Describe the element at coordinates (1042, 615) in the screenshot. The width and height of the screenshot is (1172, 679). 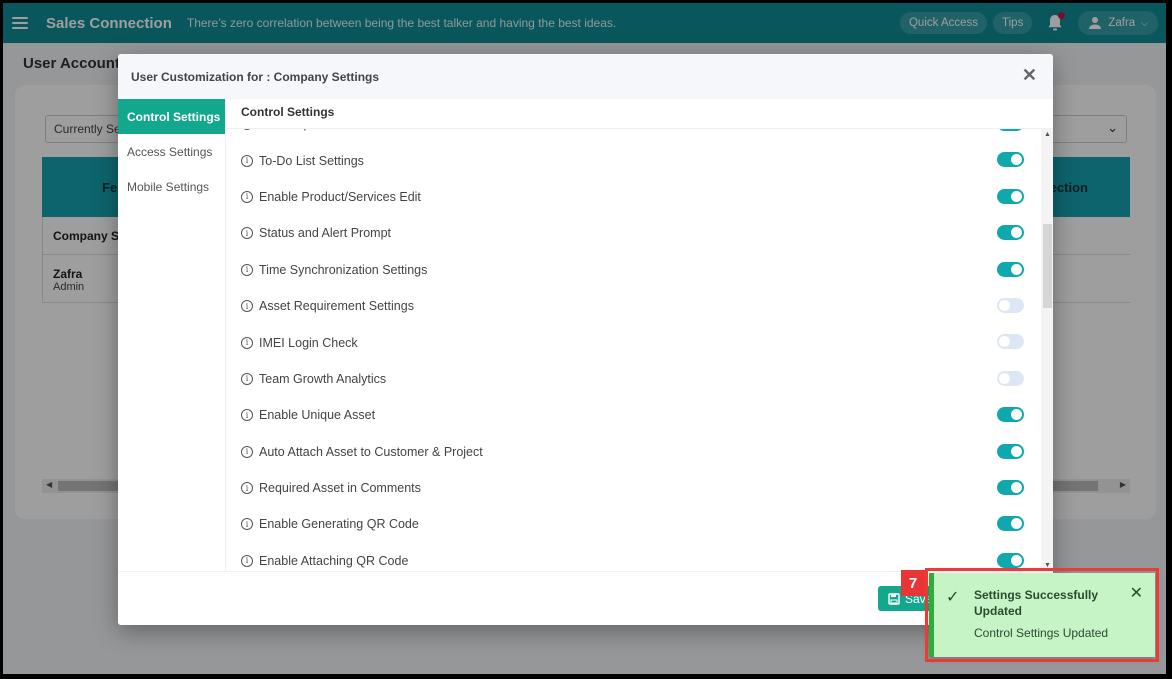
I see `annotation-highlight-box` at that location.